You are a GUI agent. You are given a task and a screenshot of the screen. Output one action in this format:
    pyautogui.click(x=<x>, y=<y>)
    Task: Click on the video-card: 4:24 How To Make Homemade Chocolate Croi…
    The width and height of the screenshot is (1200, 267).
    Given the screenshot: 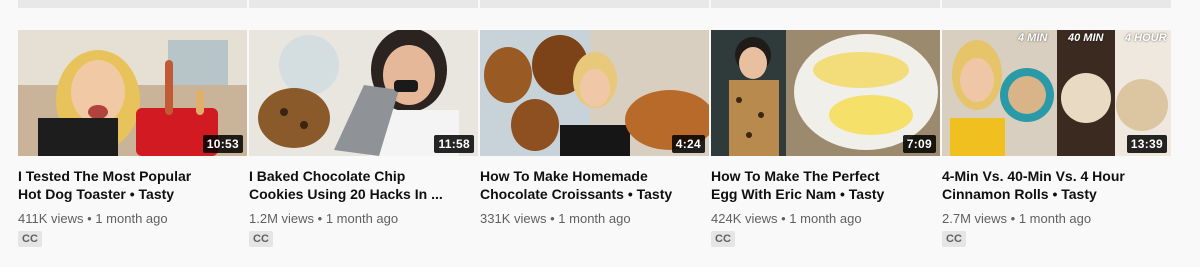 What is the action you would take?
    pyautogui.click(x=594, y=128)
    